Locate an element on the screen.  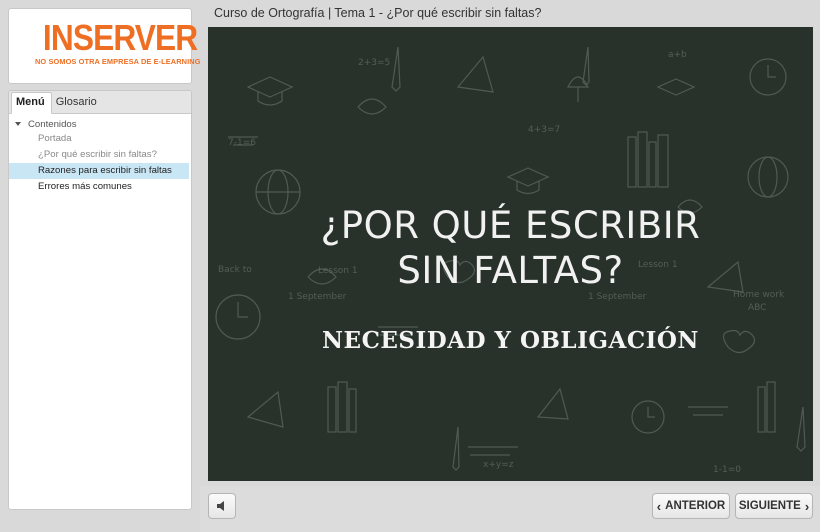
svg-text: a+b is located at coordinates (677, 55).